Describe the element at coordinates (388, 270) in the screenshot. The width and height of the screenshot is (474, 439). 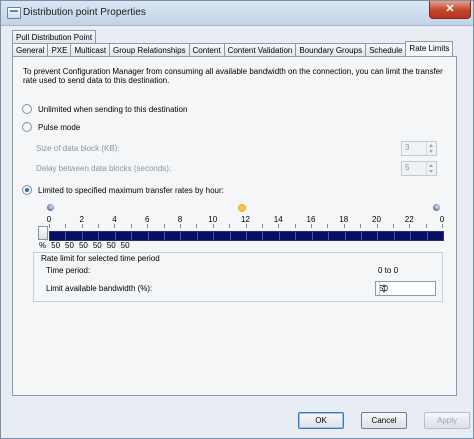
I see `time-period-value: 0 to 0` at that location.